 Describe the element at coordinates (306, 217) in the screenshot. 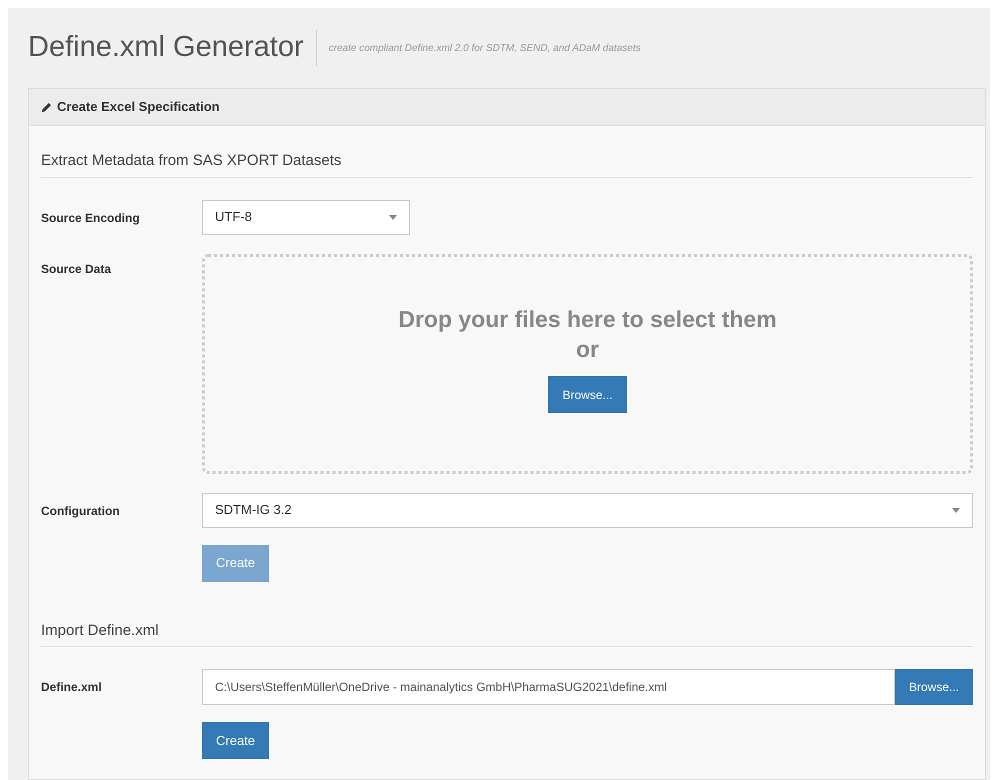

I see `select-field: UTF-8` at that location.